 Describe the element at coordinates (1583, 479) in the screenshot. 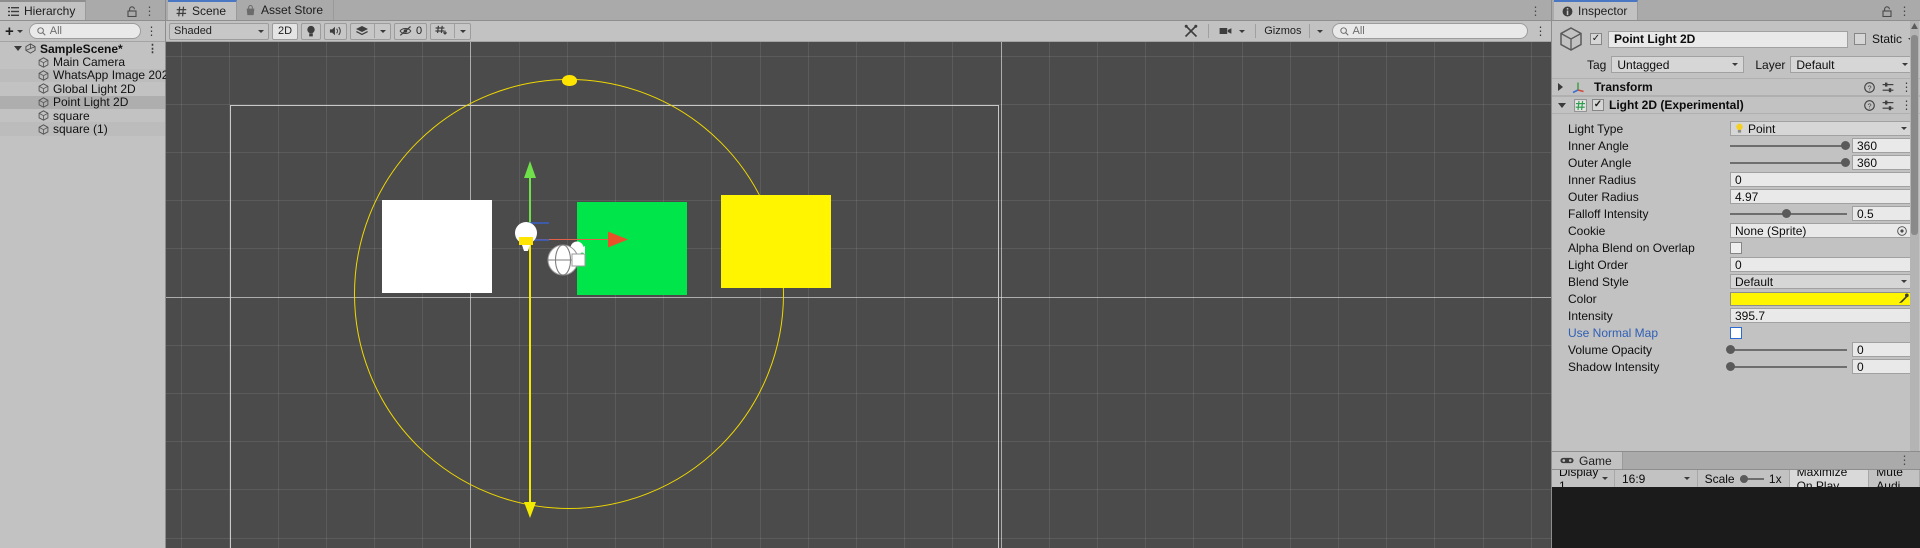

I see `game-display-dropdown: Display 1` at that location.